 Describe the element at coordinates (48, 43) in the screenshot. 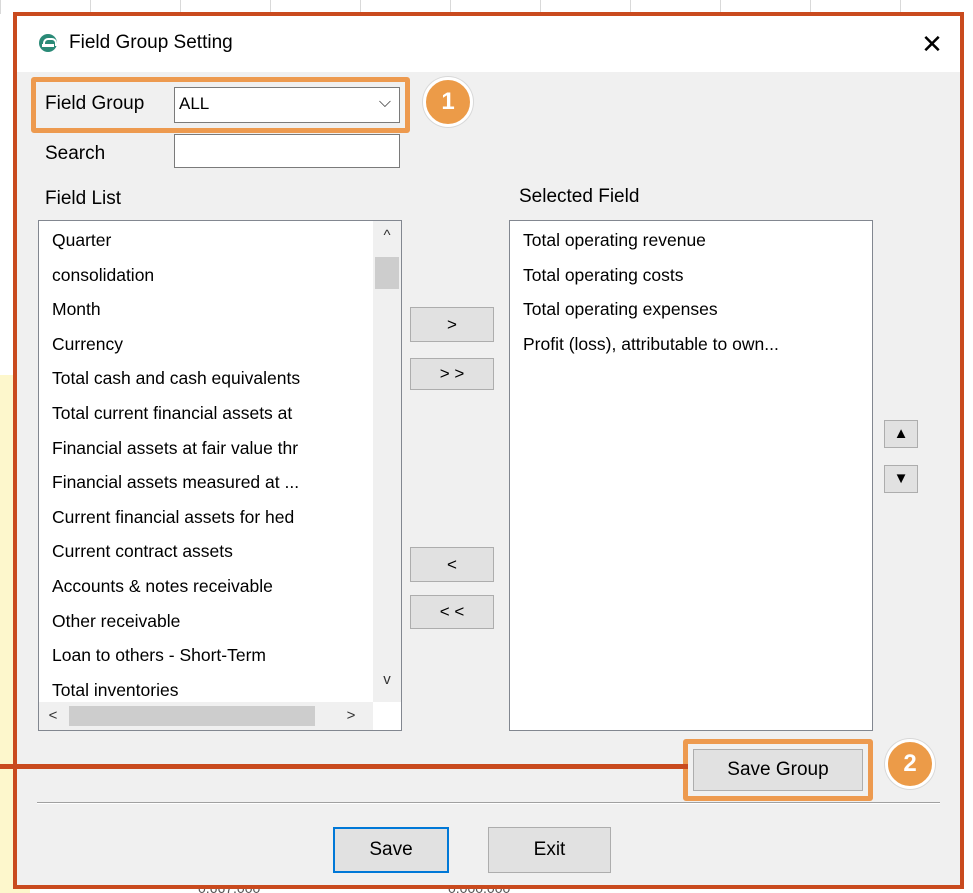

I see `app-icon` at that location.